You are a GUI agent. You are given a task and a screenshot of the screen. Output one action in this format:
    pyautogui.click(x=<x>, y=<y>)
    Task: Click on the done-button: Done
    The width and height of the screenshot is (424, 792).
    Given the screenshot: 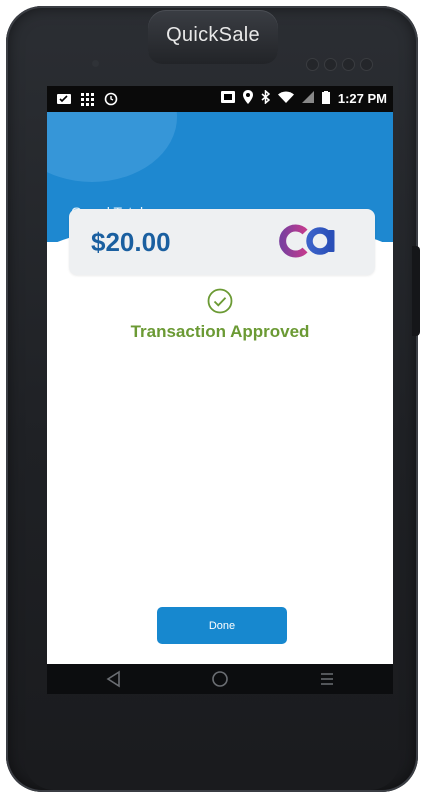 What is the action you would take?
    pyautogui.click(x=222, y=625)
    